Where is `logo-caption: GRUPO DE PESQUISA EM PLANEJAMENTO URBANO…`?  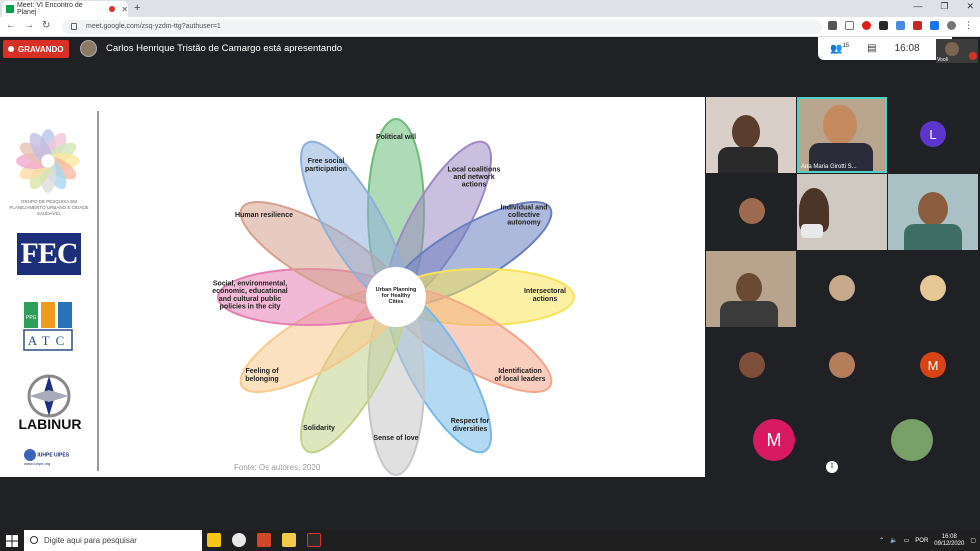
logo-caption: GRUPO DE PESQUISA EM PLANEJAMENTO URBANO… is located at coordinates (49, 207).